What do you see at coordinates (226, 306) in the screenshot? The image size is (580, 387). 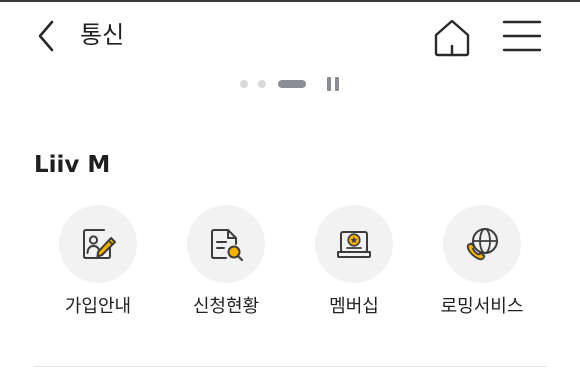 I see `menu-item-label: 신청현황` at bounding box center [226, 306].